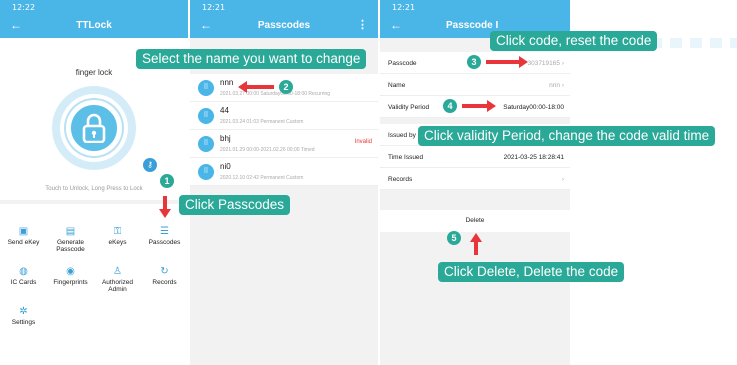  Describe the element at coordinates (475, 85) in the screenshot. I see `name-row: Name nnn ›` at that location.